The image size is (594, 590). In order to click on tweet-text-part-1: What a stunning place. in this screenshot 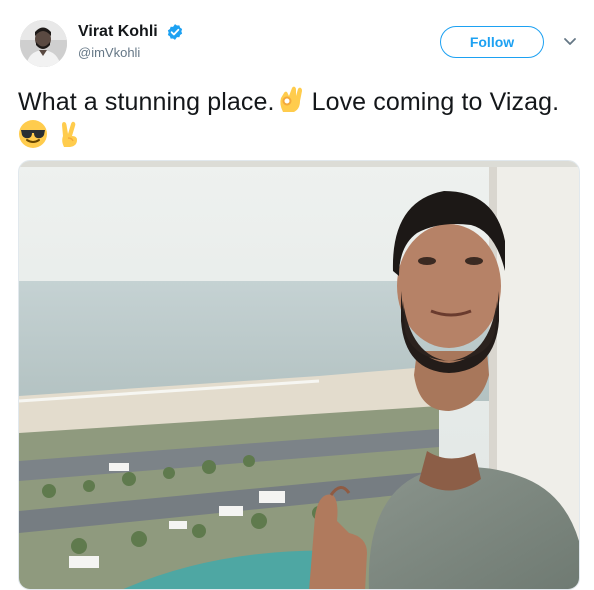, I will do `click(146, 102)`.